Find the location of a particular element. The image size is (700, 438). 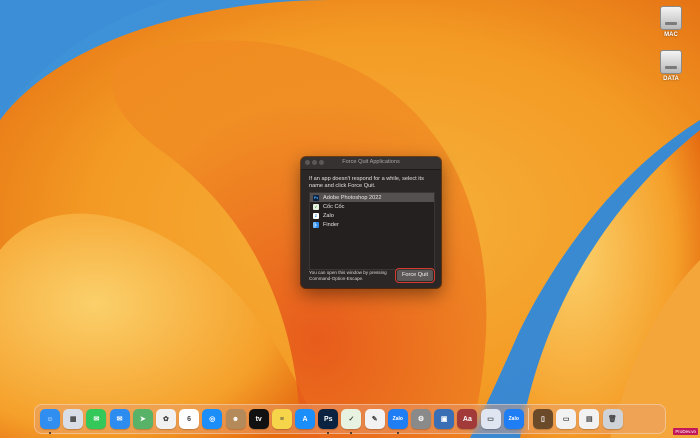

zalo-icon: Z is located at coordinates (316, 215).